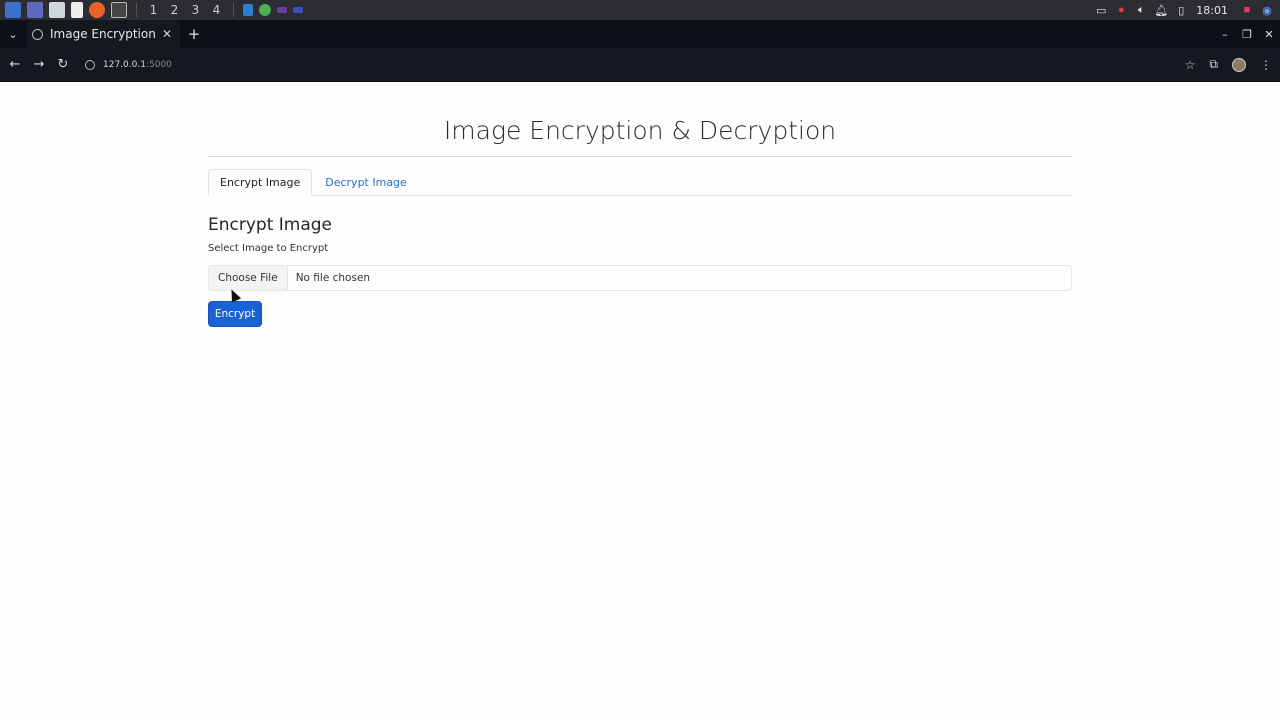 The width and height of the screenshot is (1280, 720). I want to click on close-window-icon: ✕, so click(1269, 34).